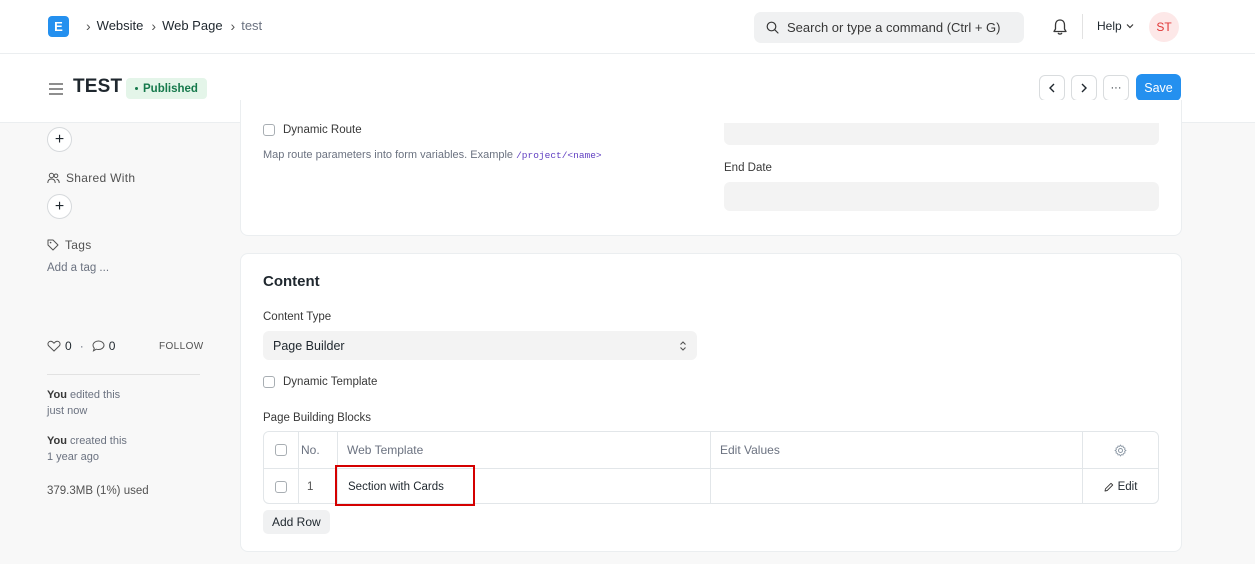 Image resolution: width=1255 pixels, height=564 pixels. I want to click on breadcrumb-web-page: Web Page, so click(192, 25).